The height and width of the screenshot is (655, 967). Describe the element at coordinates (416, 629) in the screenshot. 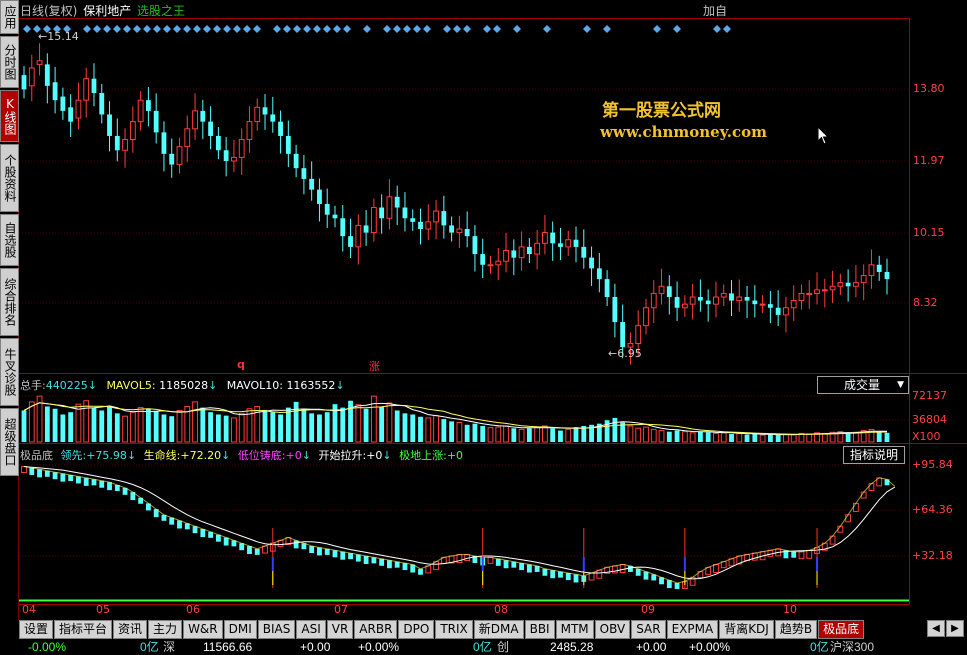

I see `tab-10: DPO` at that location.